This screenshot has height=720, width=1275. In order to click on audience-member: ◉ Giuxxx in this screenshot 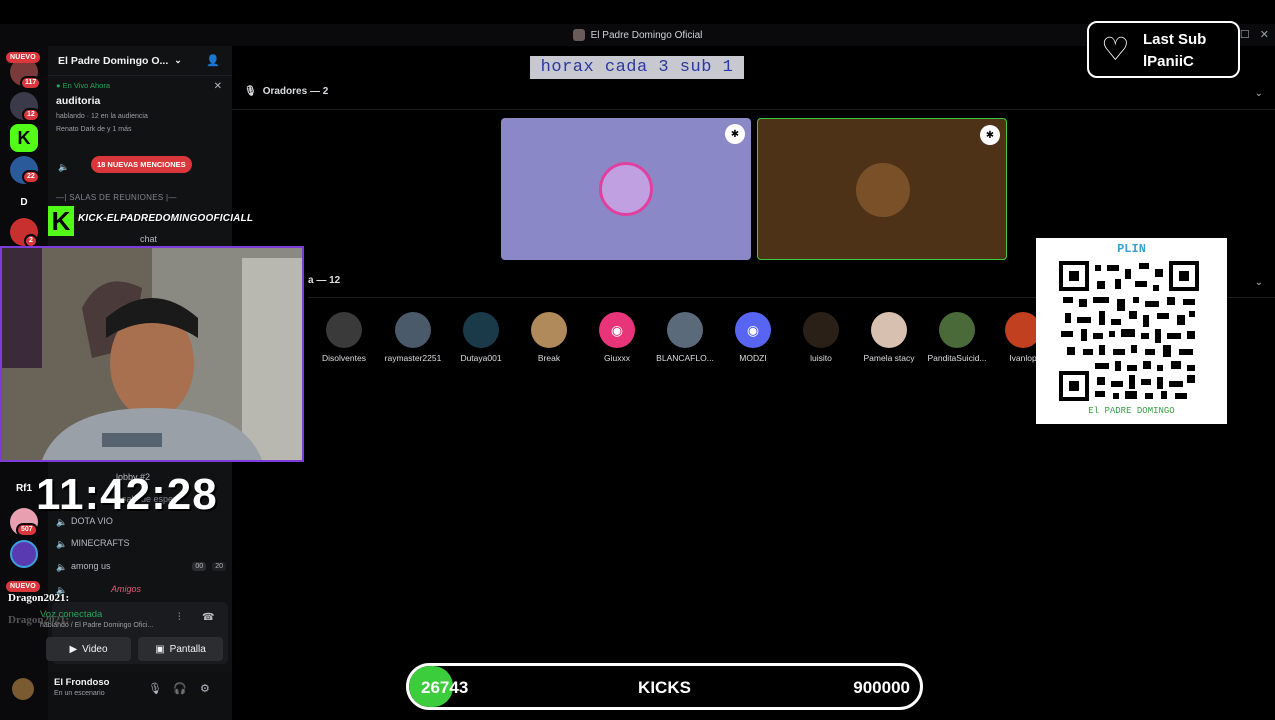, I will do `click(617, 337)`.